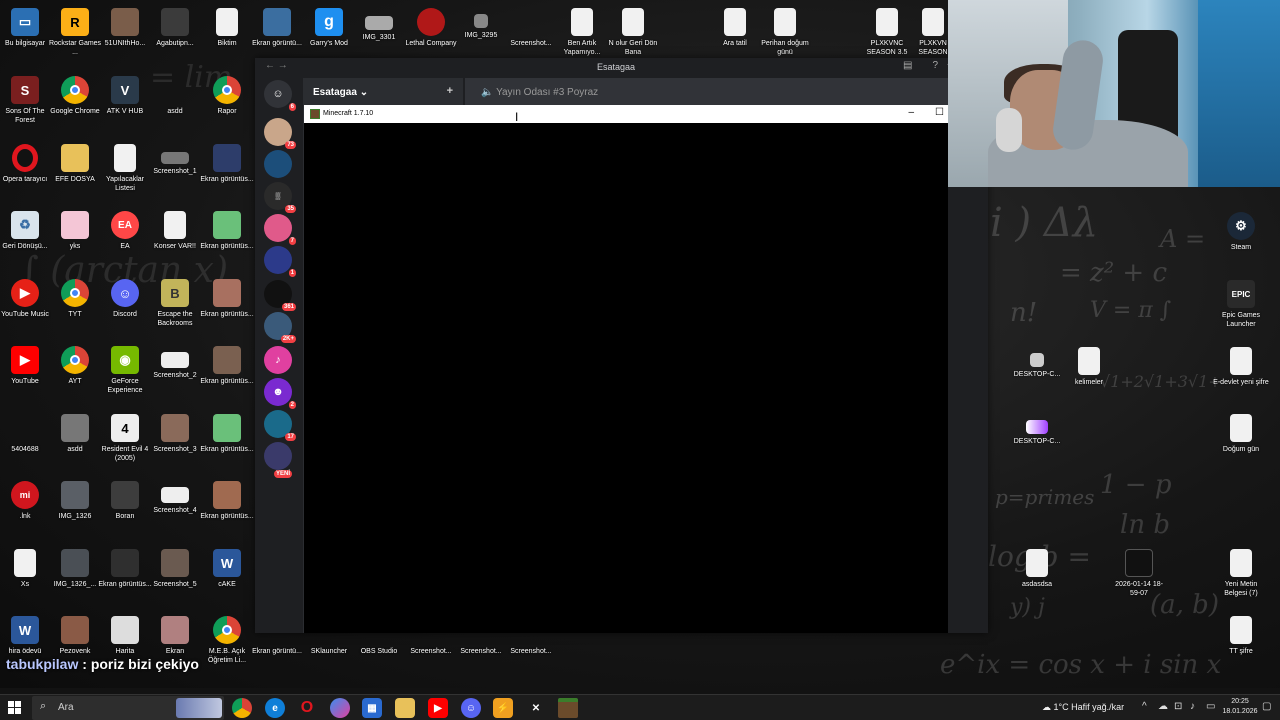 The image size is (1280, 720). I want to click on server-icon: 7, so click(280, 229).